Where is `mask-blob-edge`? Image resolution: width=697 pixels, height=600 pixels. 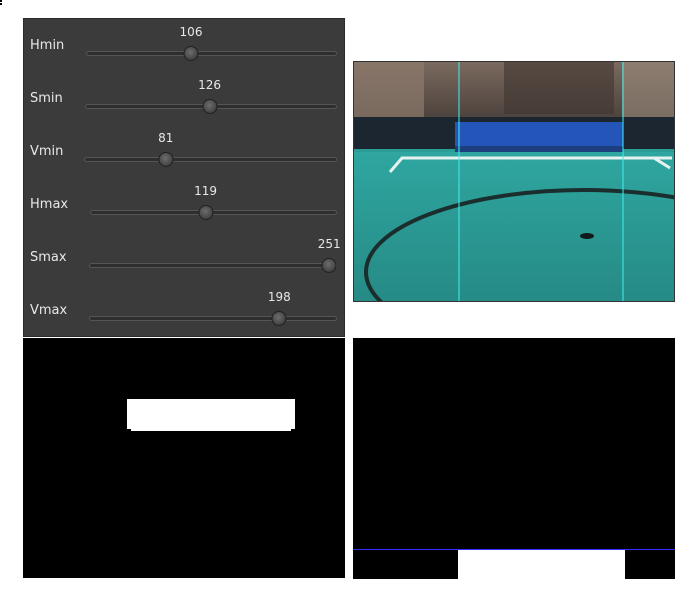 mask-blob-edge is located at coordinates (211, 428).